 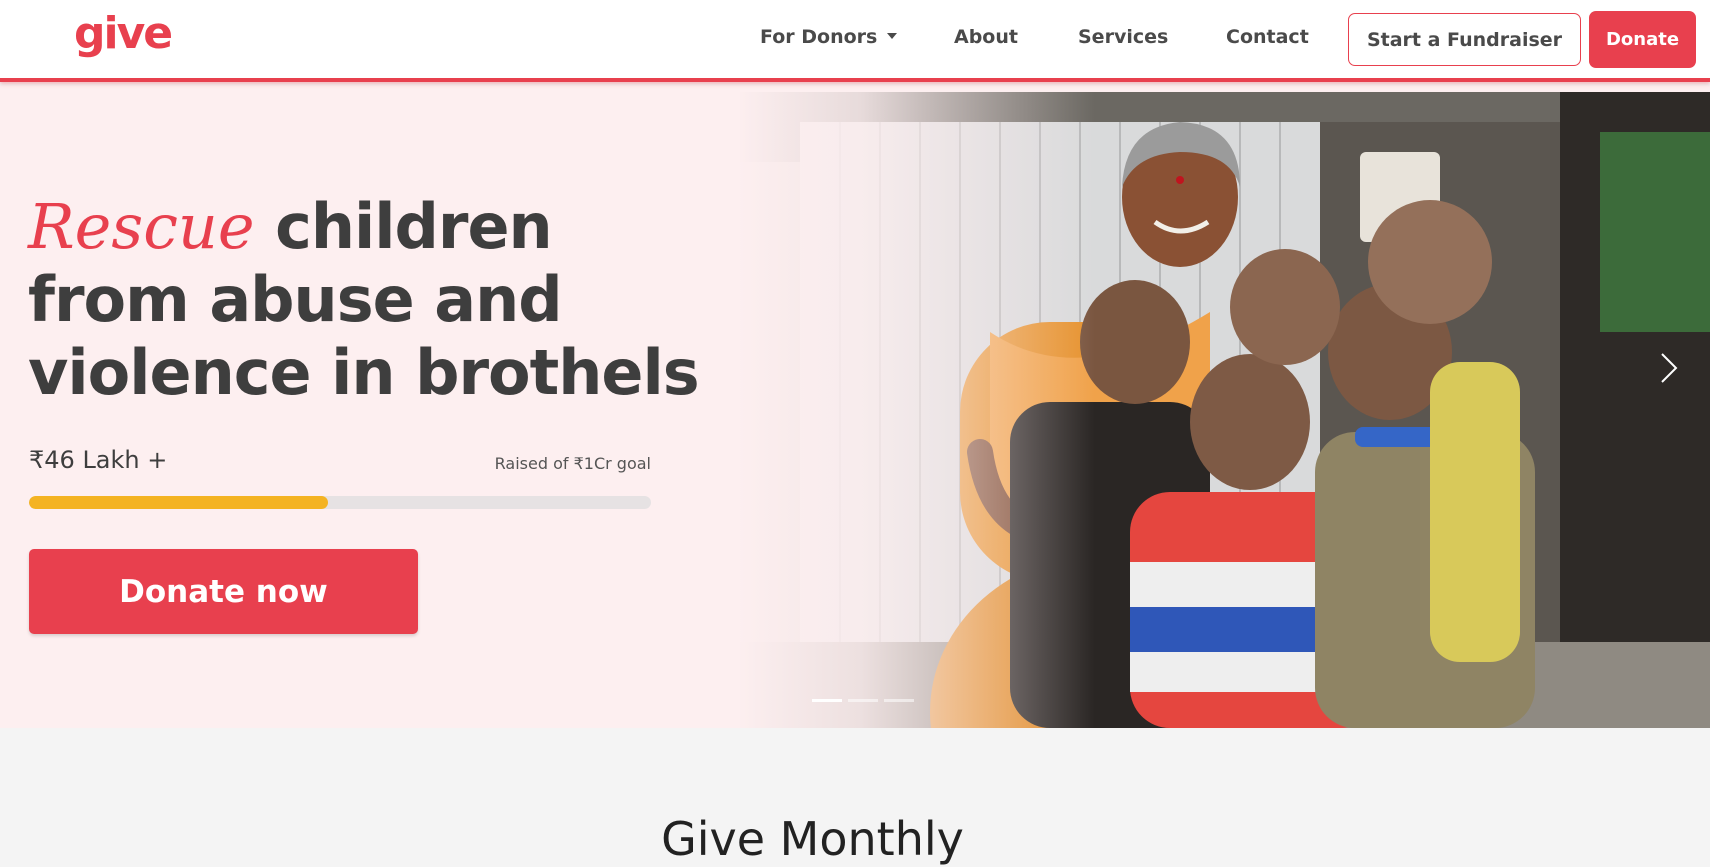 I want to click on nav-services-link: Services, so click(x=1123, y=37).